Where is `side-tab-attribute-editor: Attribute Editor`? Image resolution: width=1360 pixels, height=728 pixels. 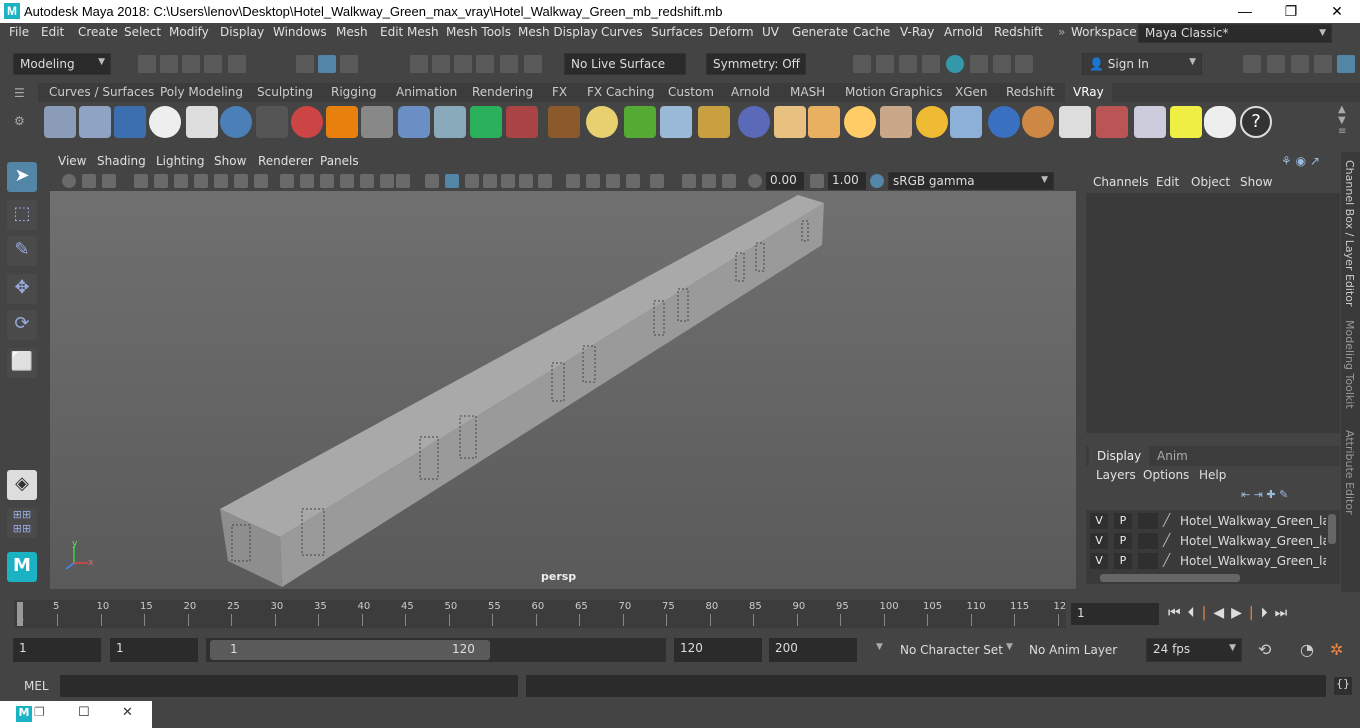
side-tab-attribute-editor: Attribute Editor is located at coordinates (1349, 472).